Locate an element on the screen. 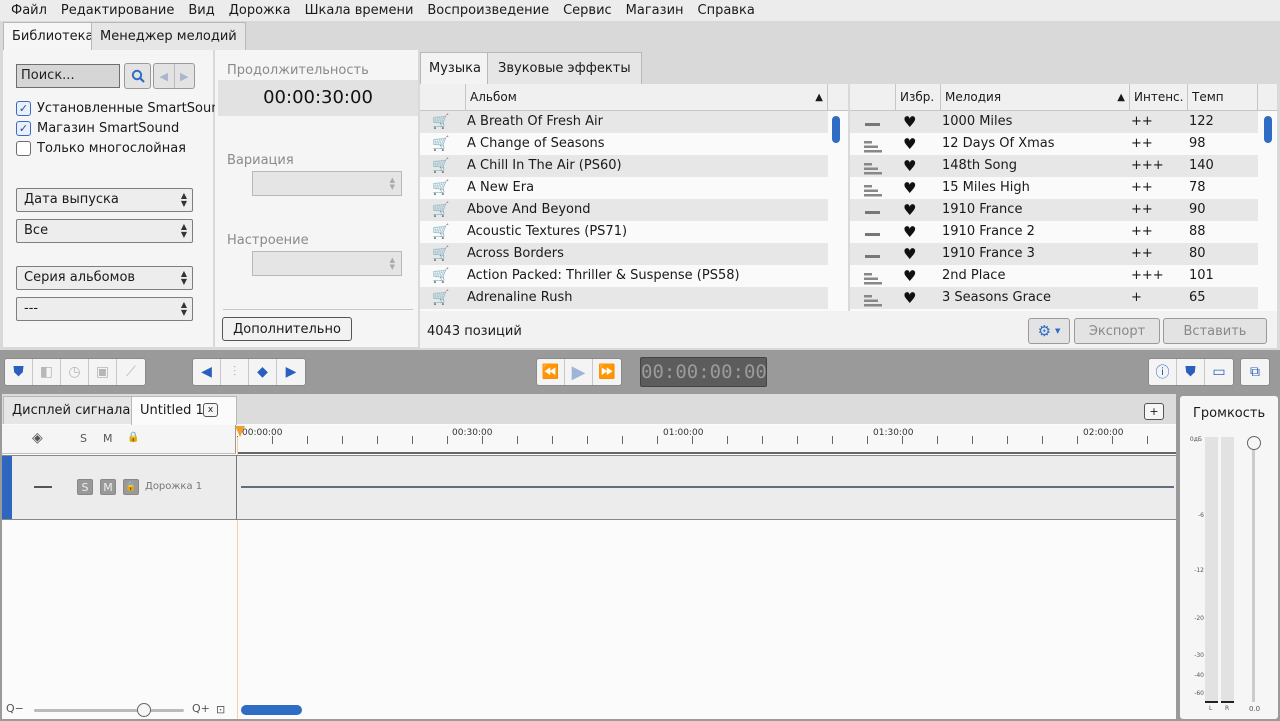 Image resolution: width=1280 pixels, height=721 pixels. solo-all: S is located at coordinates (83, 438).